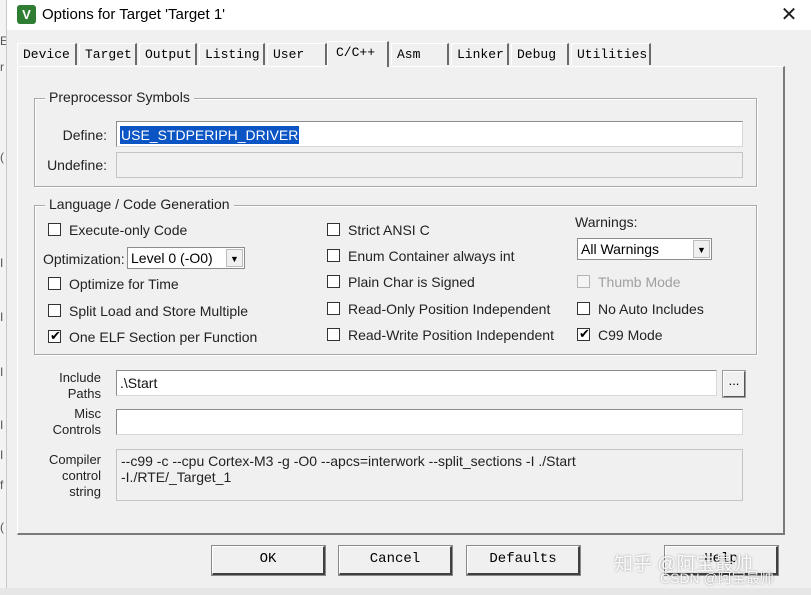  Describe the element at coordinates (409, 15) in the screenshot. I see `title-bar: V Options for Target 'Target 1' ✕` at that location.